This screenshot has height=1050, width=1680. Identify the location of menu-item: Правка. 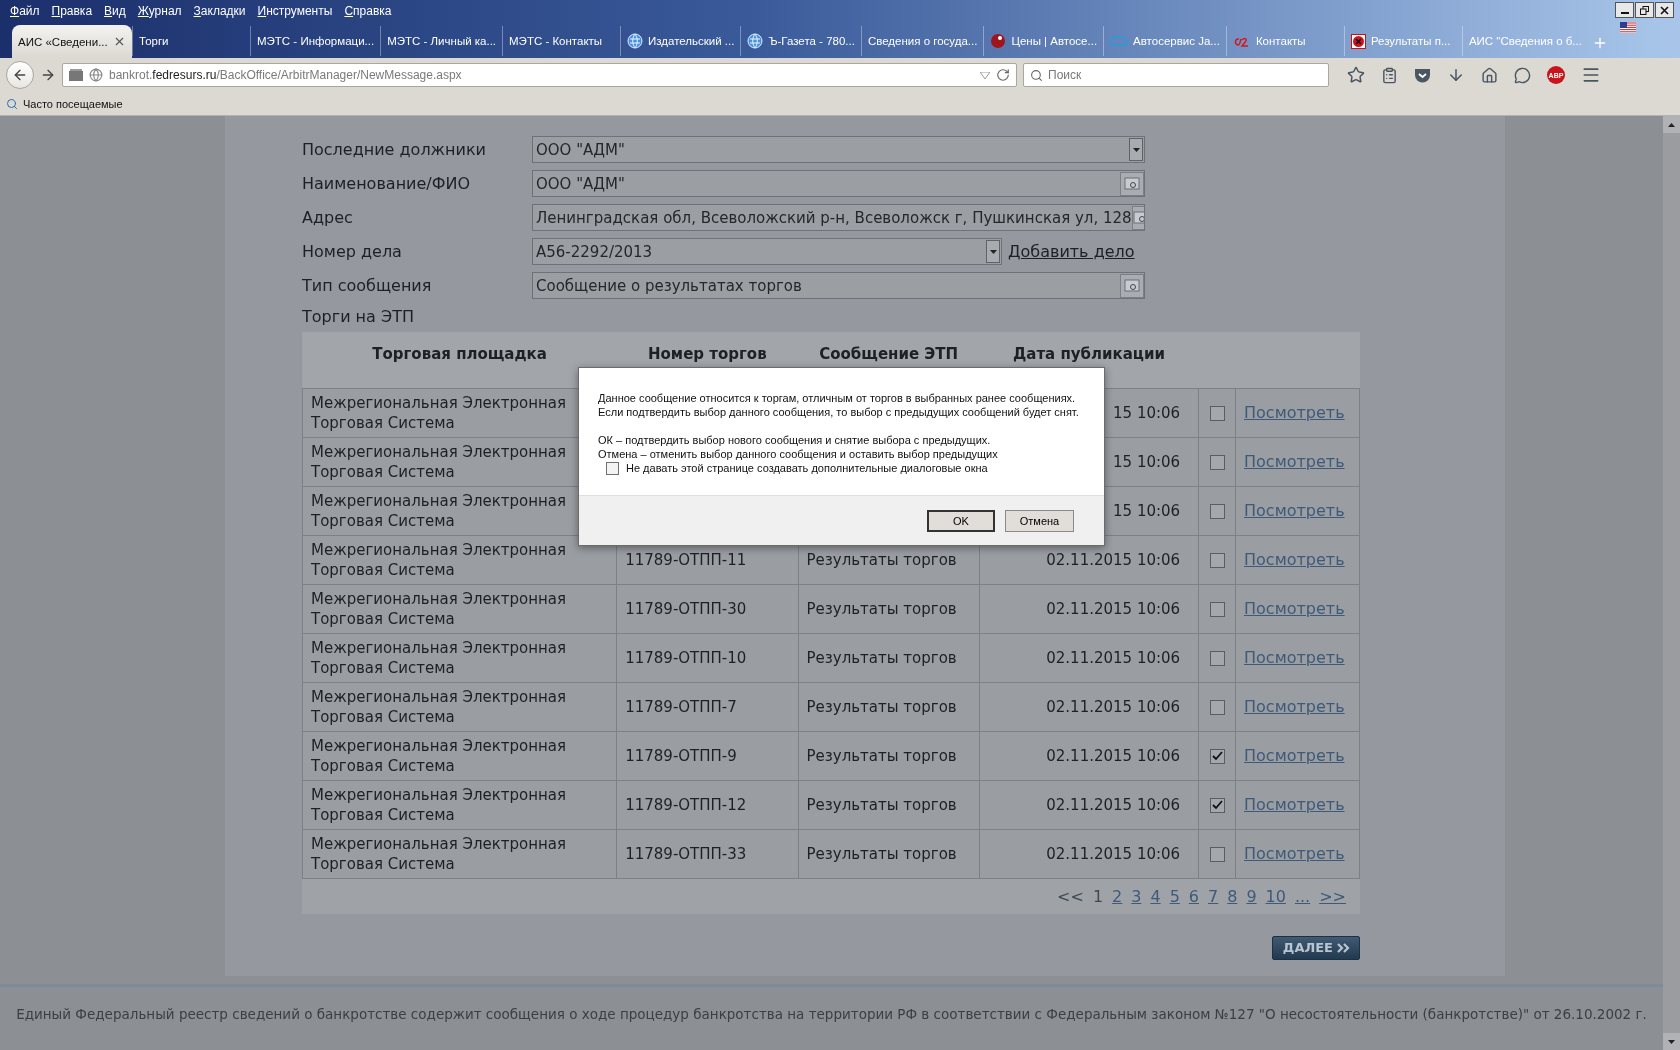
(74, 11).